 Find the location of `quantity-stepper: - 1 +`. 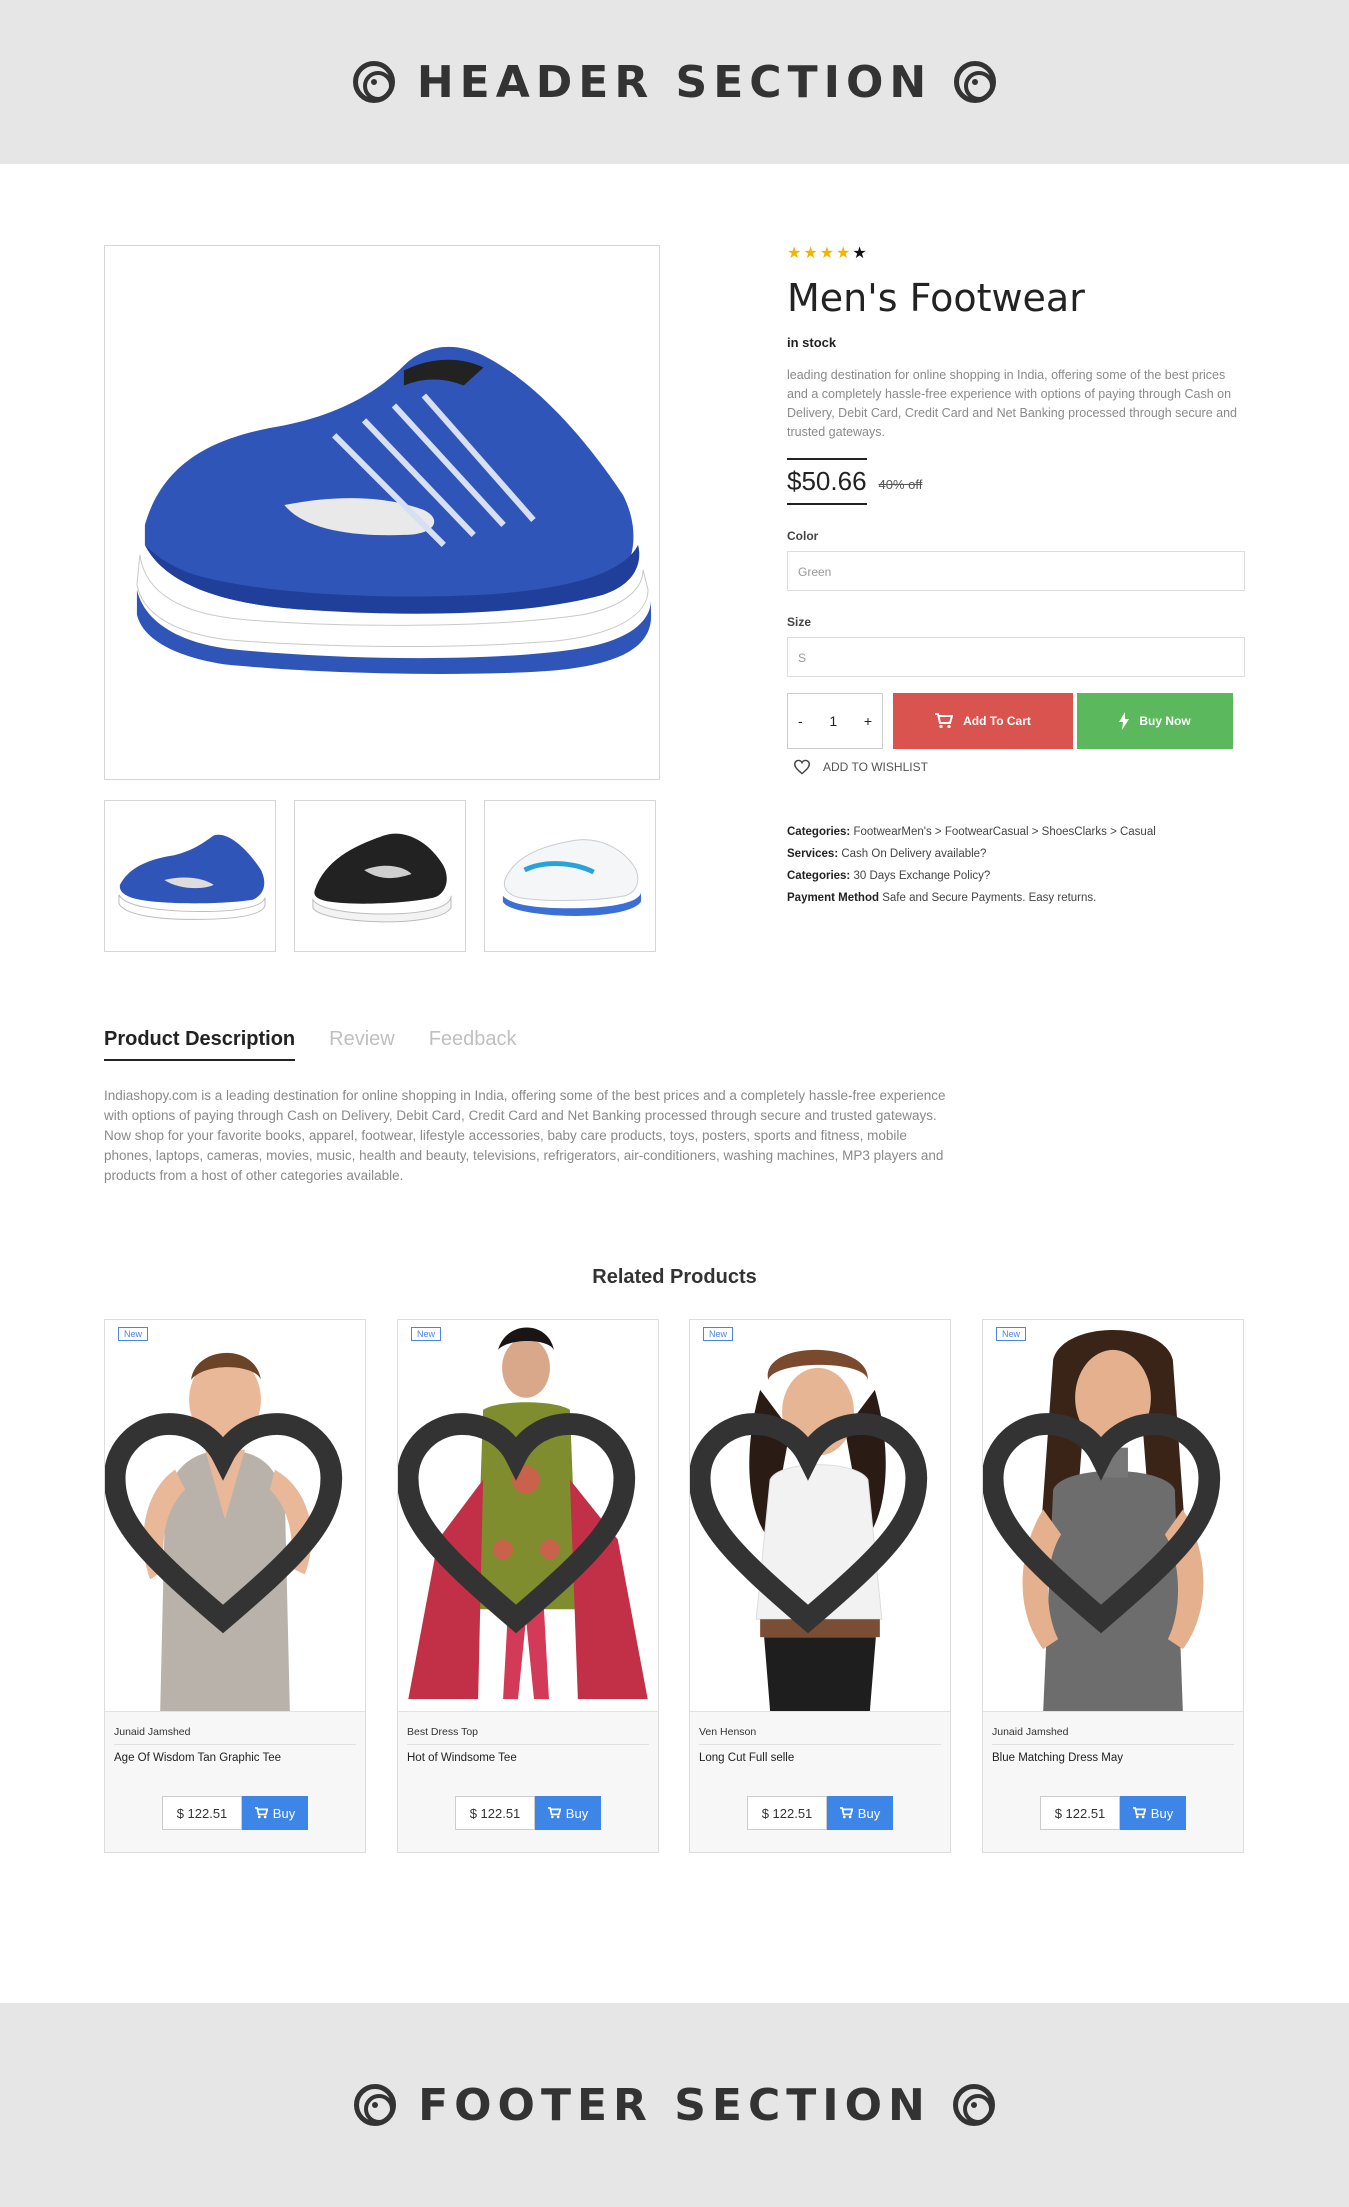

quantity-stepper: - 1 + is located at coordinates (835, 721).